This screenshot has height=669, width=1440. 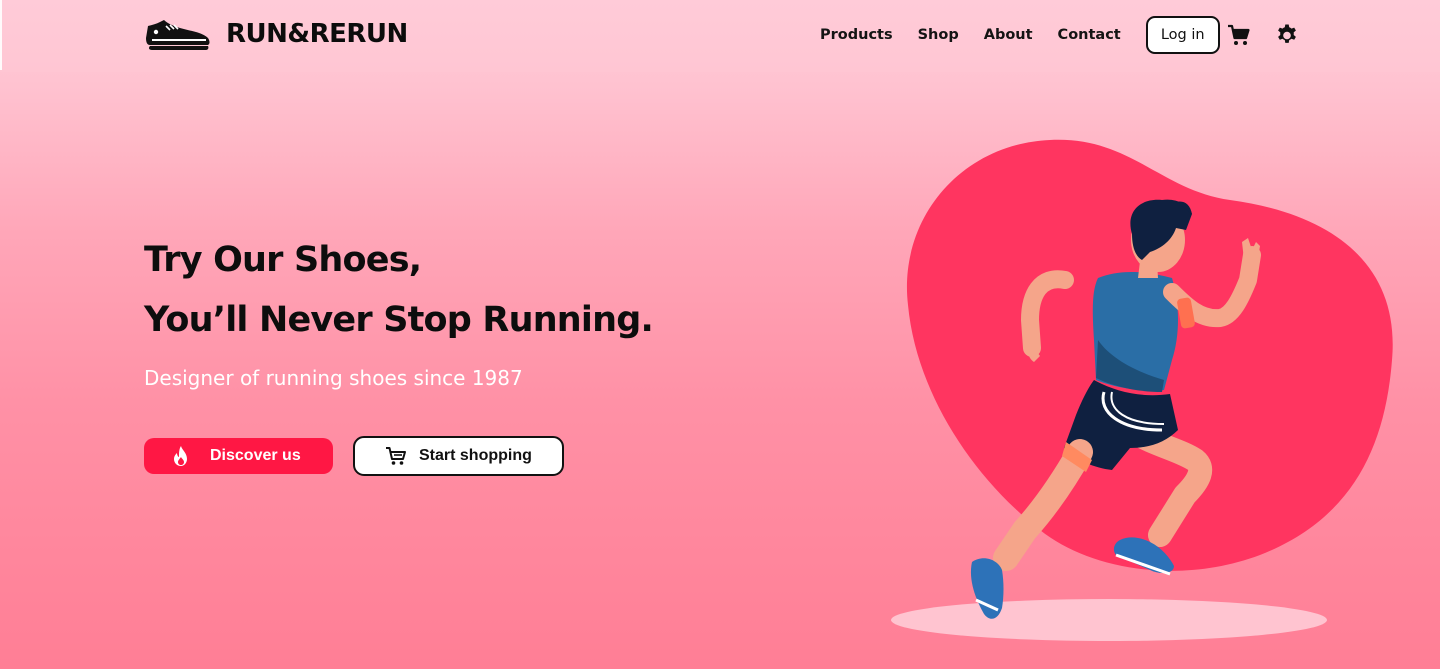 I want to click on nav-link-products: Products, so click(x=856, y=35).